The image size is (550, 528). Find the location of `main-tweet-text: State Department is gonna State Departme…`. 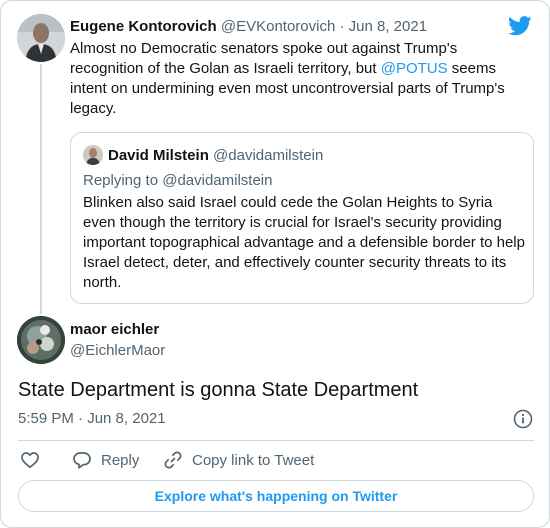

main-tweet-text: State Department is gonna State Departme… is located at coordinates (218, 390).